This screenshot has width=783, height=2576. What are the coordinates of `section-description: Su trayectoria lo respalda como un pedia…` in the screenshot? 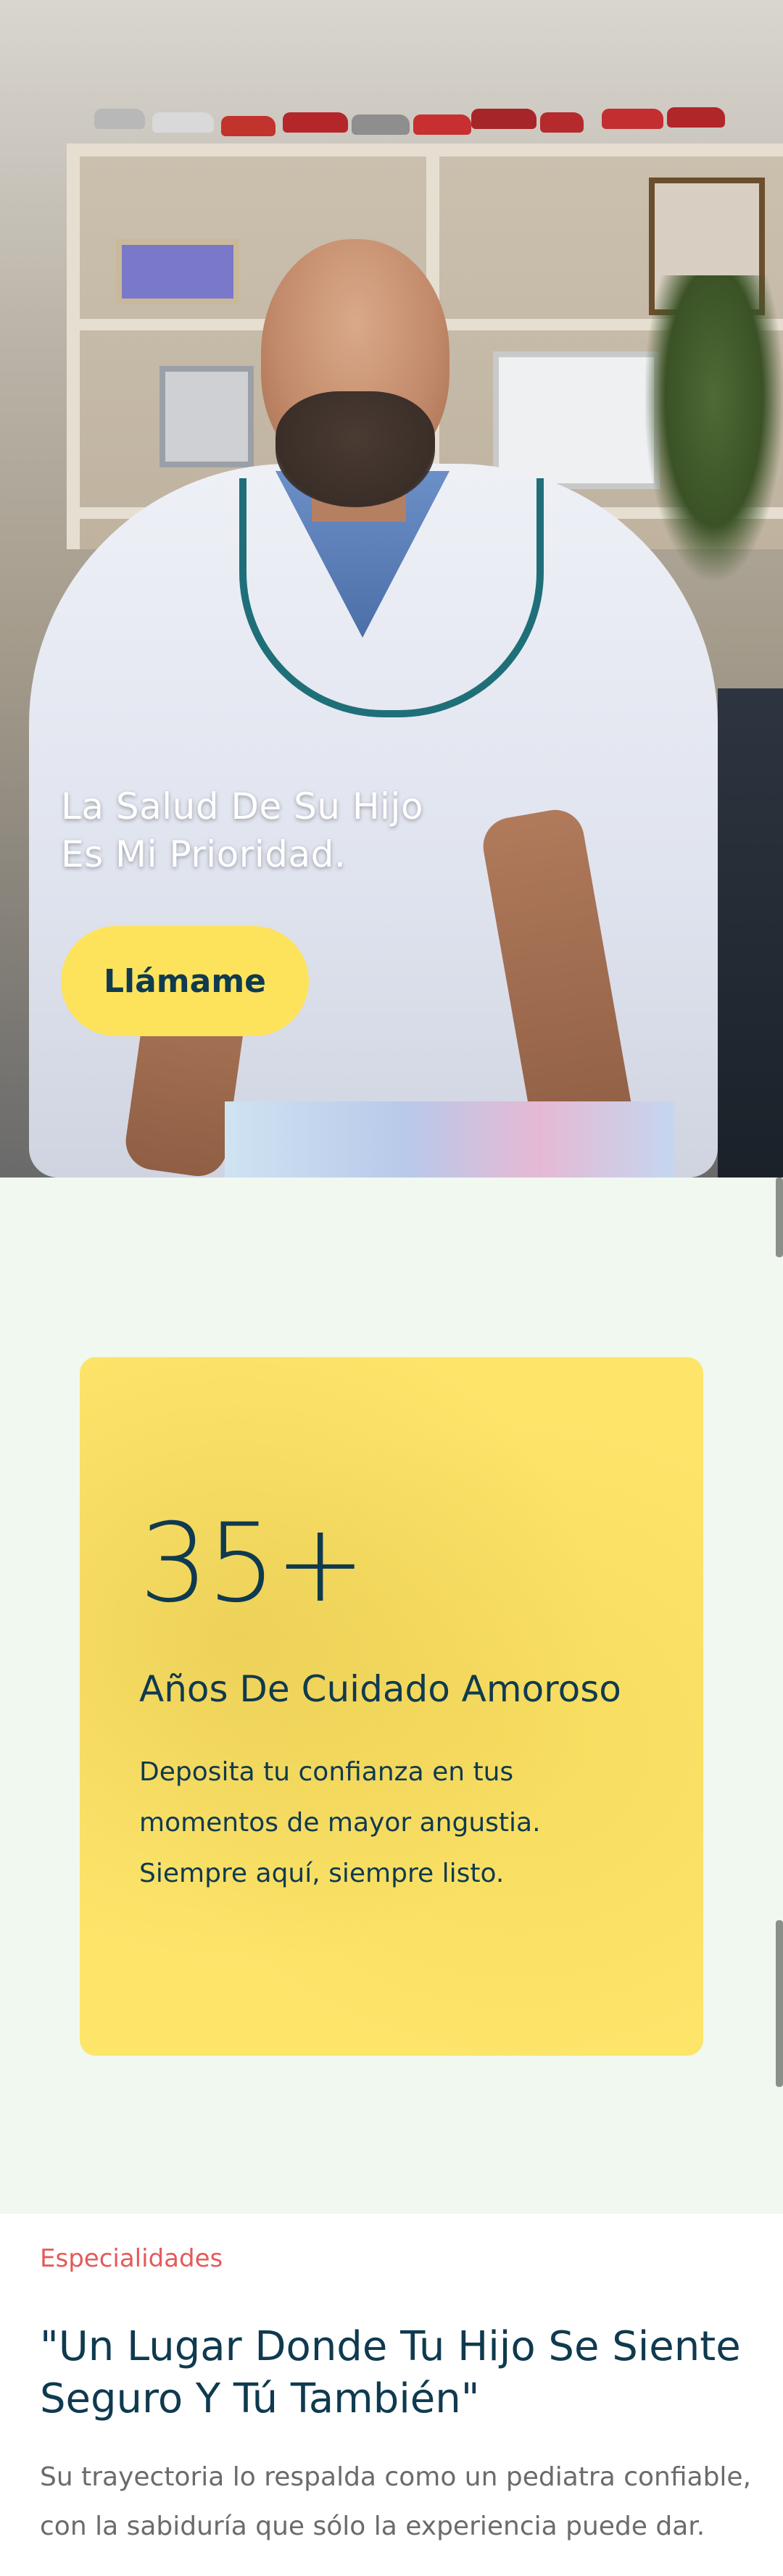 It's located at (402, 2502).